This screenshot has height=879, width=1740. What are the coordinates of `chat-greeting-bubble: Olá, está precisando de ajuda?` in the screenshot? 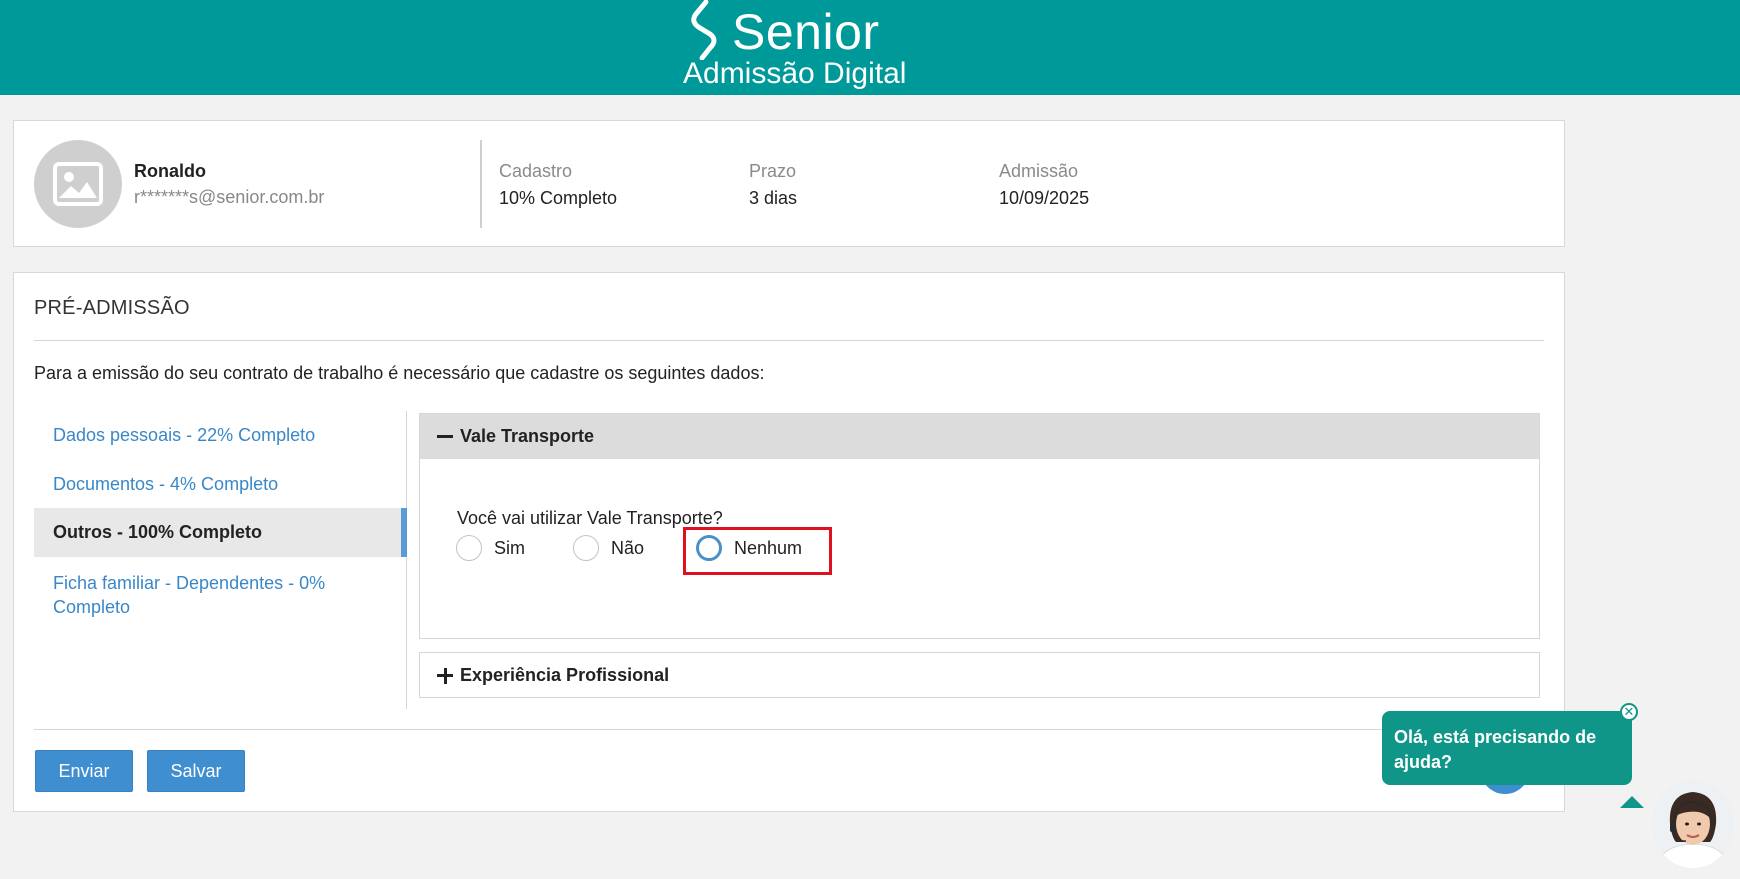 It's located at (1507, 748).